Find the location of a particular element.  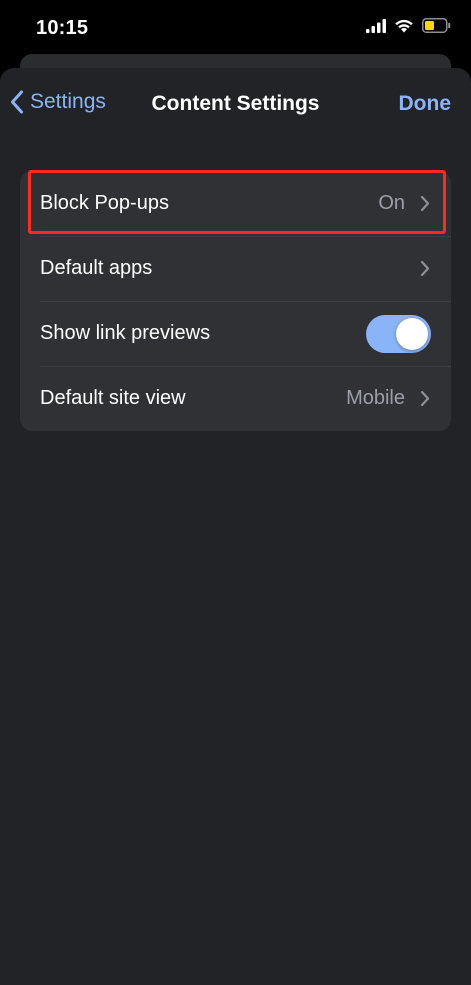

status-icons is located at coordinates (408, 25).